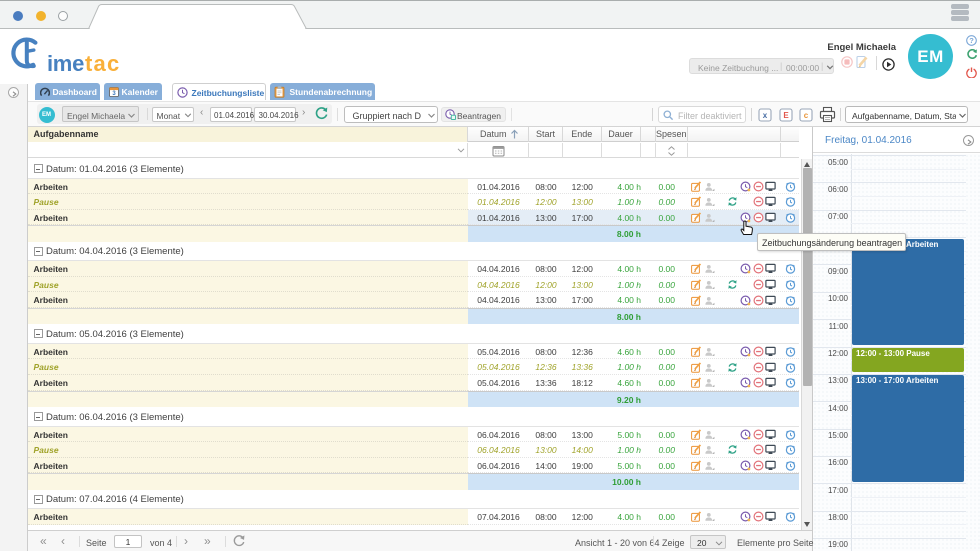 The image size is (980, 551). Describe the element at coordinates (786, 115) in the screenshot. I see `svg-text: E` at that location.